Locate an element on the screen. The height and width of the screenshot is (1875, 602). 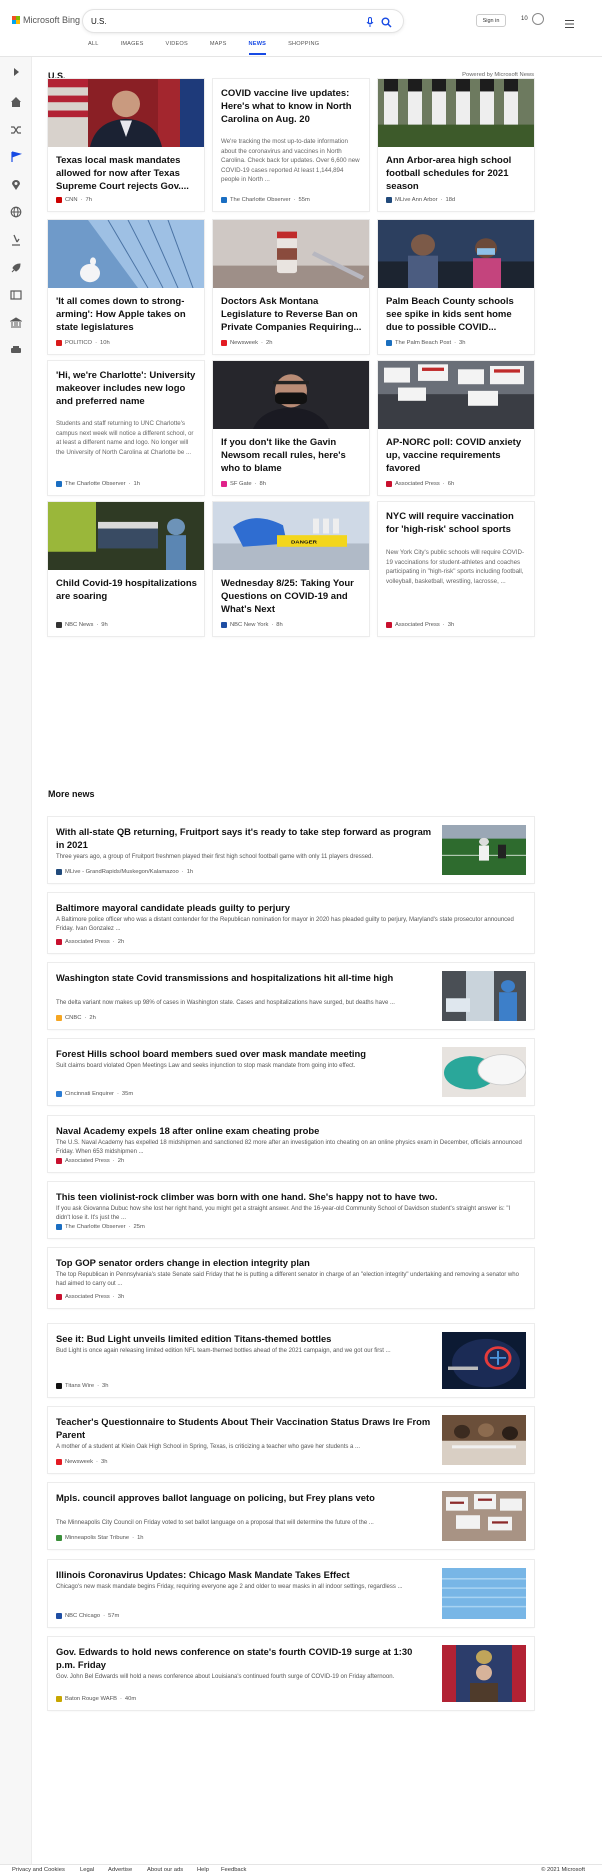
car-icon is located at coordinates (16, 349).